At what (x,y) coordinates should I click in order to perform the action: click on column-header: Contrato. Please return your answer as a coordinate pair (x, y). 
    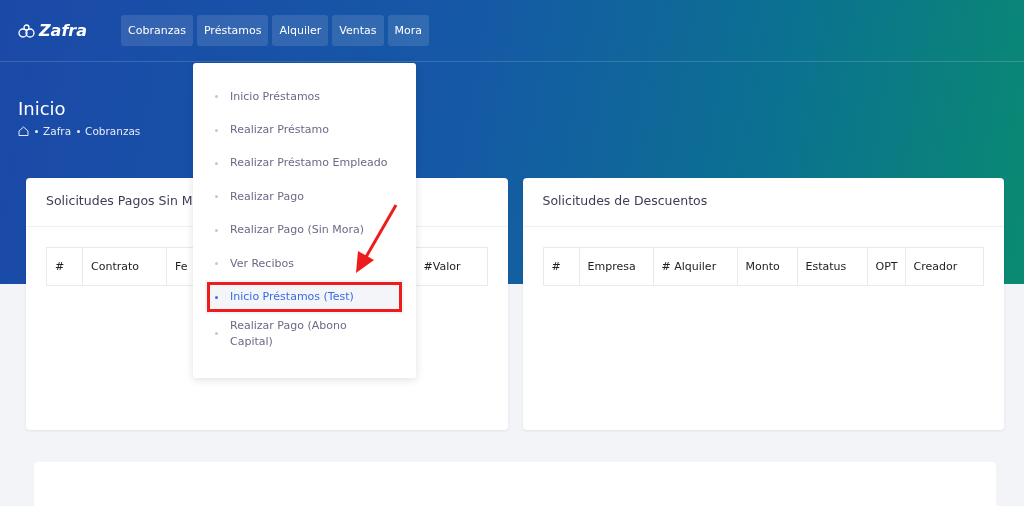
    Looking at the image, I should click on (124, 266).